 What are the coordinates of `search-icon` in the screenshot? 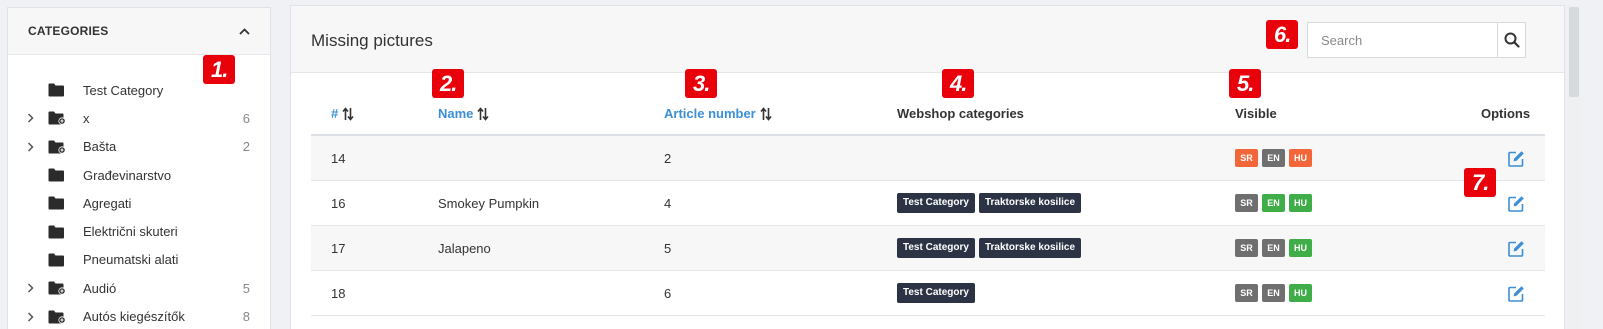 It's located at (1512, 40).